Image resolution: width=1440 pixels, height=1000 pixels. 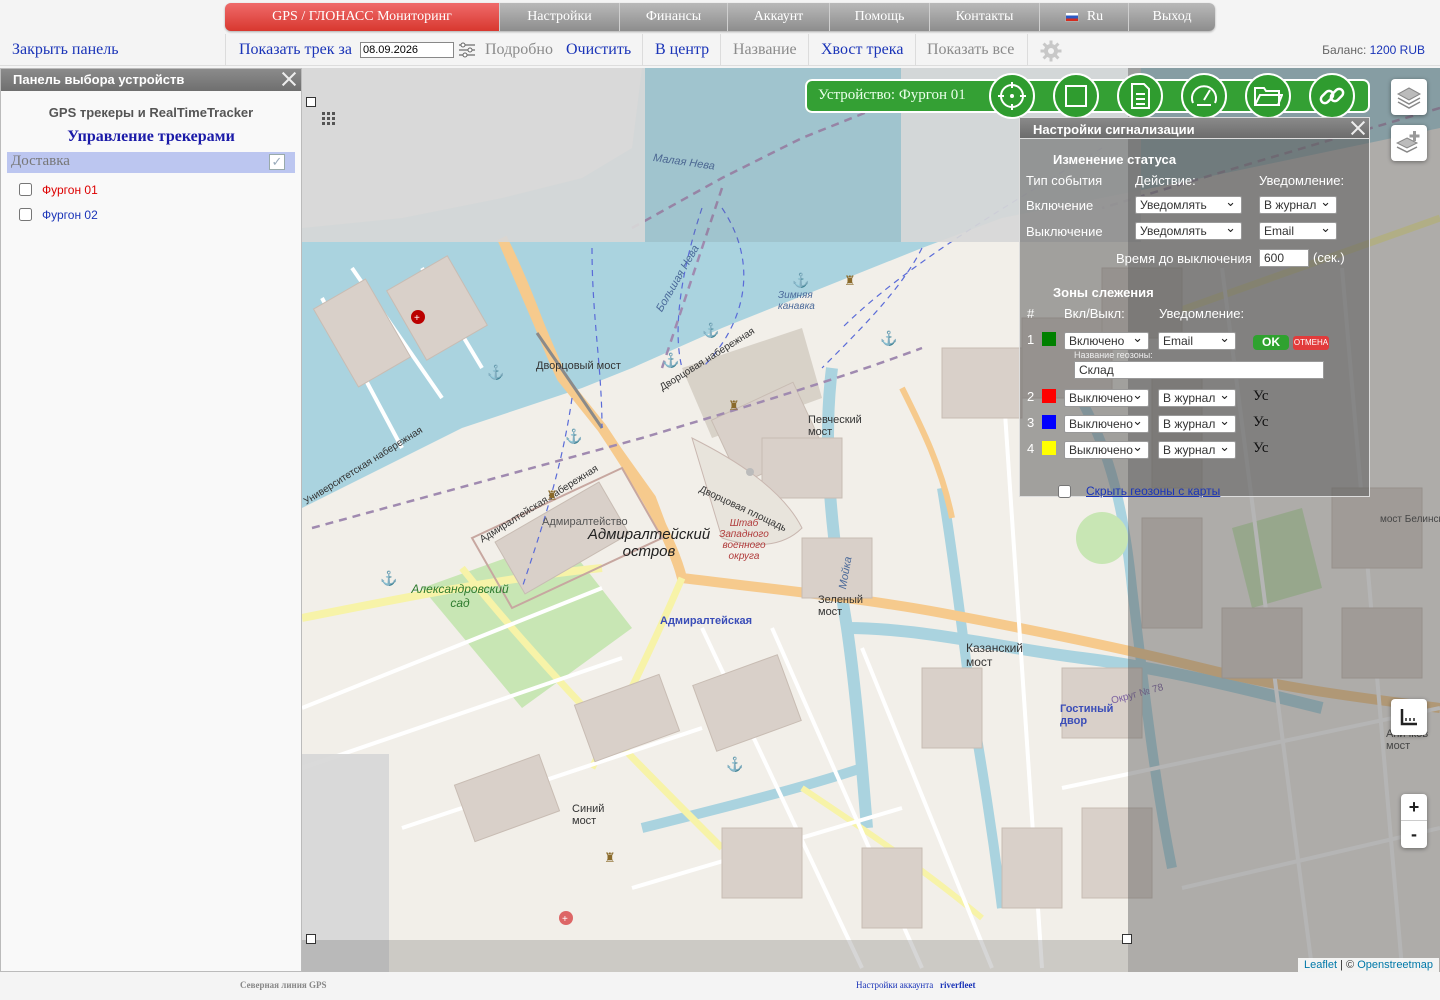 What do you see at coordinates (362, 17) in the screenshot?
I see `nav-brand: GPS / ГЛОНАСС Мониторинг` at bounding box center [362, 17].